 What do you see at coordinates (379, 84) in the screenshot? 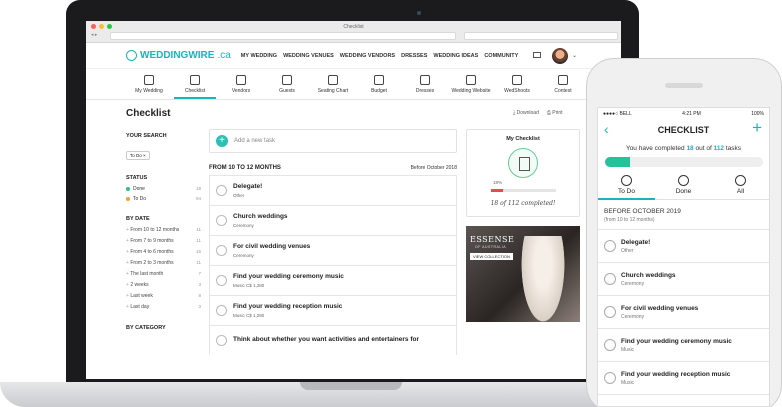
I see `tool-budget: Budget` at bounding box center [379, 84].